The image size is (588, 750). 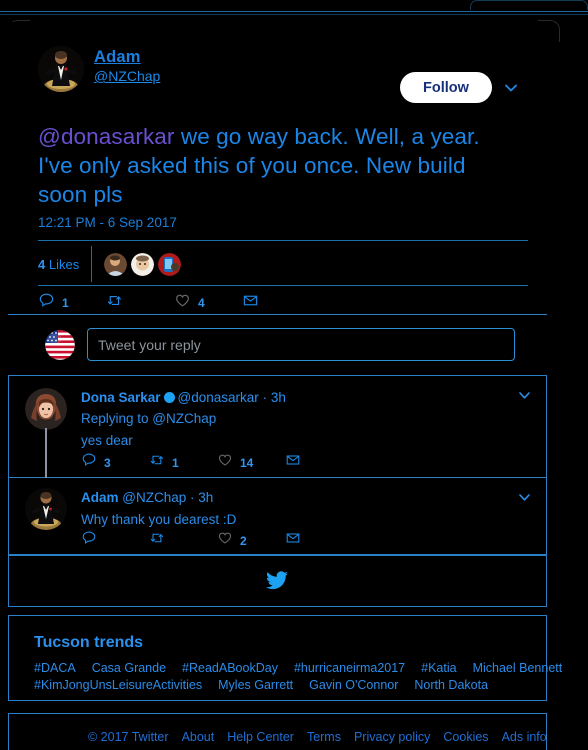 I want to click on footer-link-privacy-policy: Privacy policy, so click(x=392, y=737).